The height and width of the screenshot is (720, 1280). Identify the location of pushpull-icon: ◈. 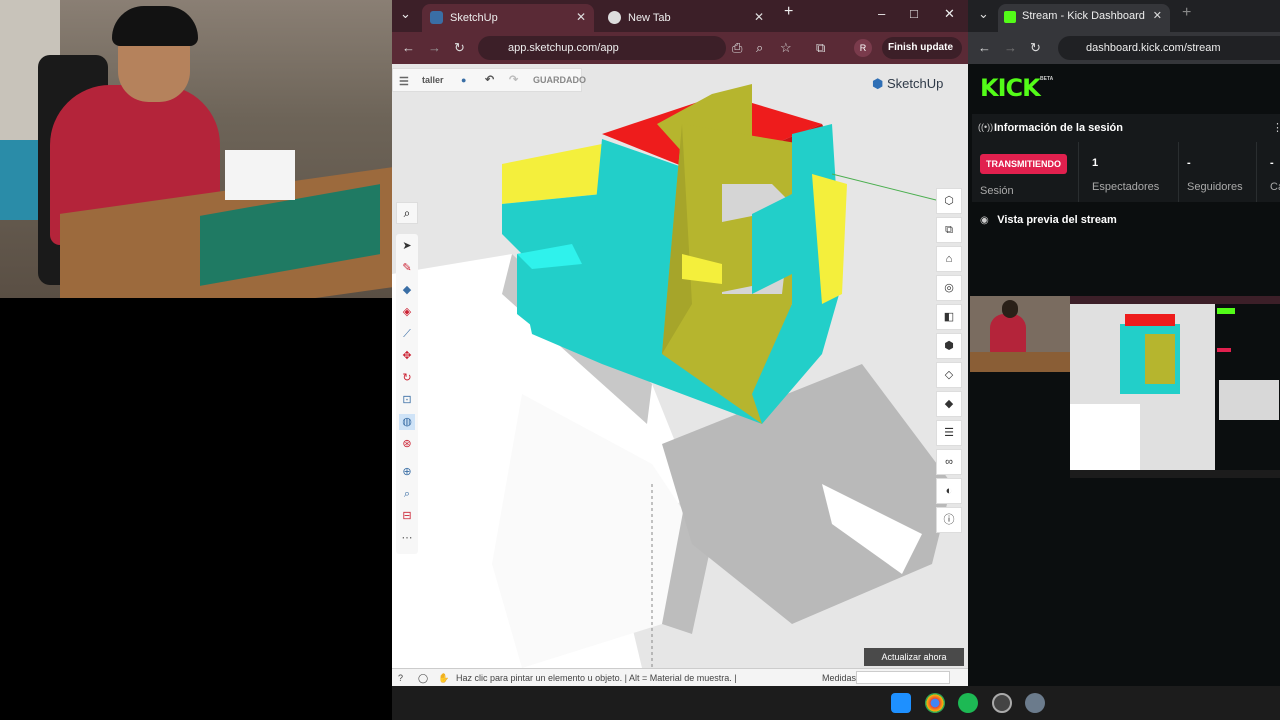
(407, 312).